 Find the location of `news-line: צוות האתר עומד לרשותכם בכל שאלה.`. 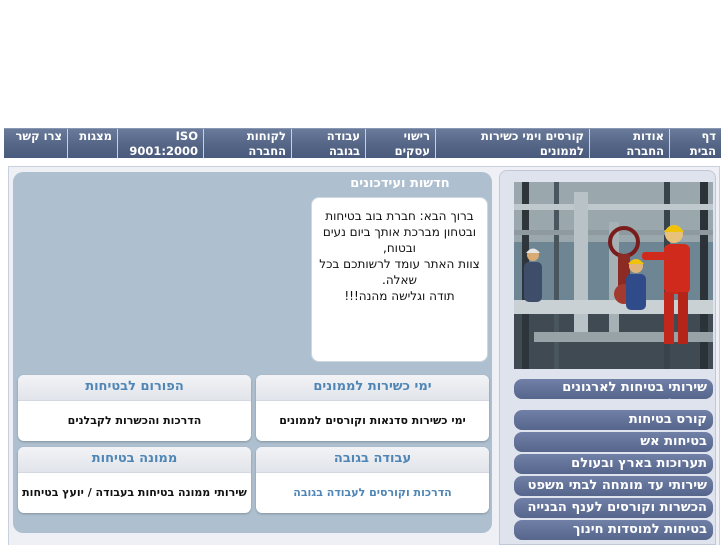

news-line: צוות האתר עומד לרשותכם בכל שאלה. is located at coordinates (399, 272).